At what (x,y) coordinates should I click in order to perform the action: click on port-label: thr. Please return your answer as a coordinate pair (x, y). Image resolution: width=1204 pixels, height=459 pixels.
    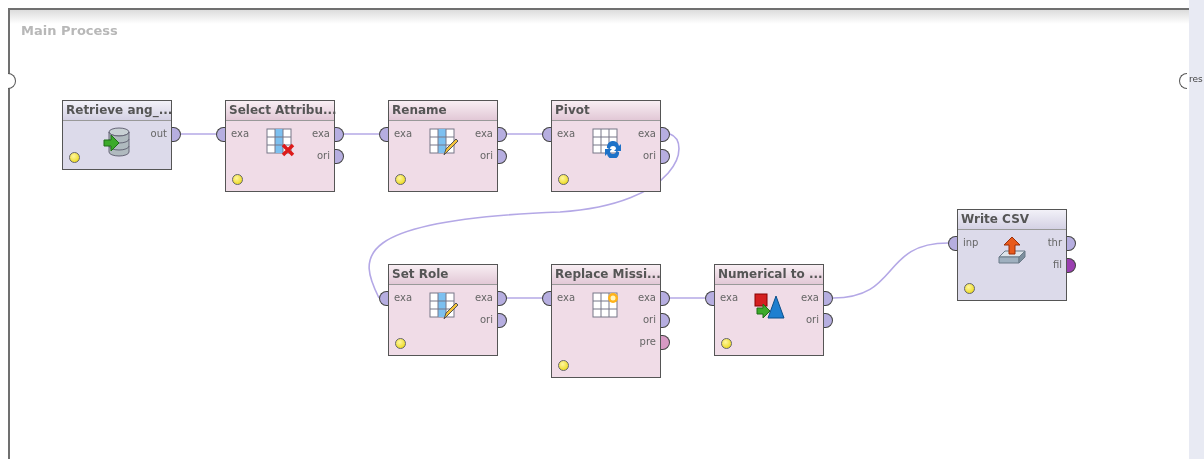
    Looking at the image, I should click on (1054, 243).